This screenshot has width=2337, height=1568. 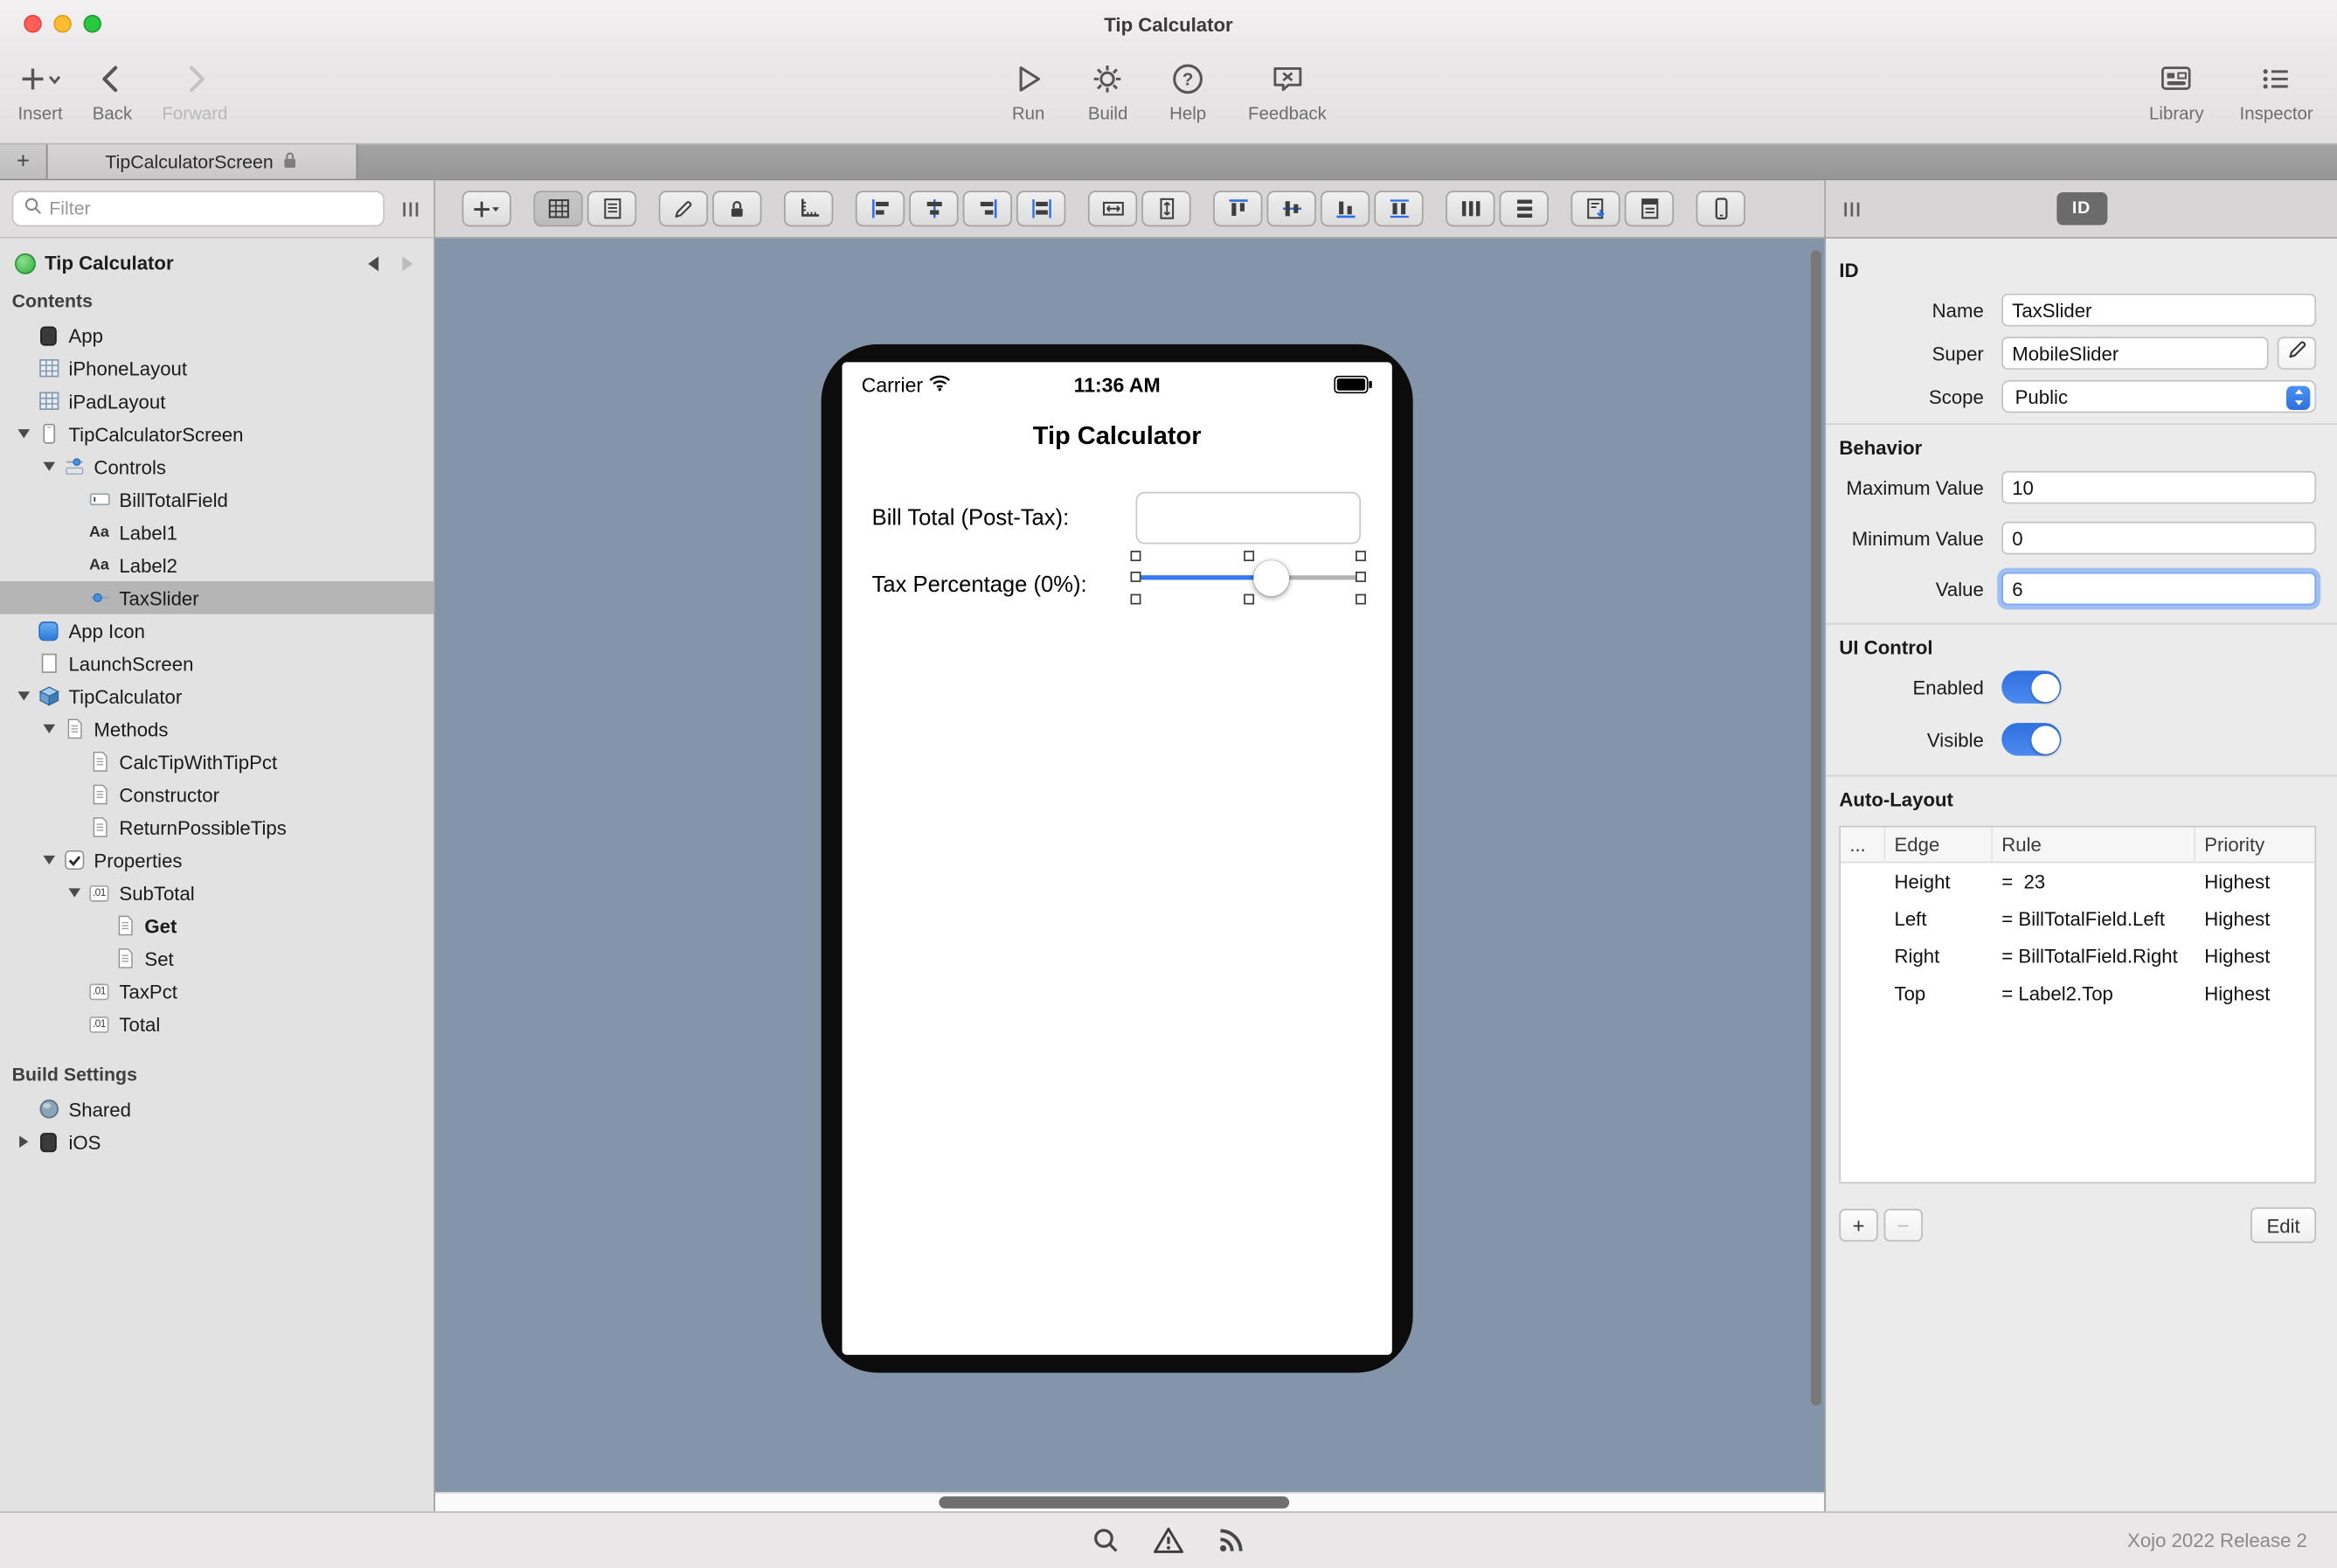 What do you see at coordinates (2159, 538) in the screenshot?
I see `minimum-value-field` at bounding box center [2159, 538].